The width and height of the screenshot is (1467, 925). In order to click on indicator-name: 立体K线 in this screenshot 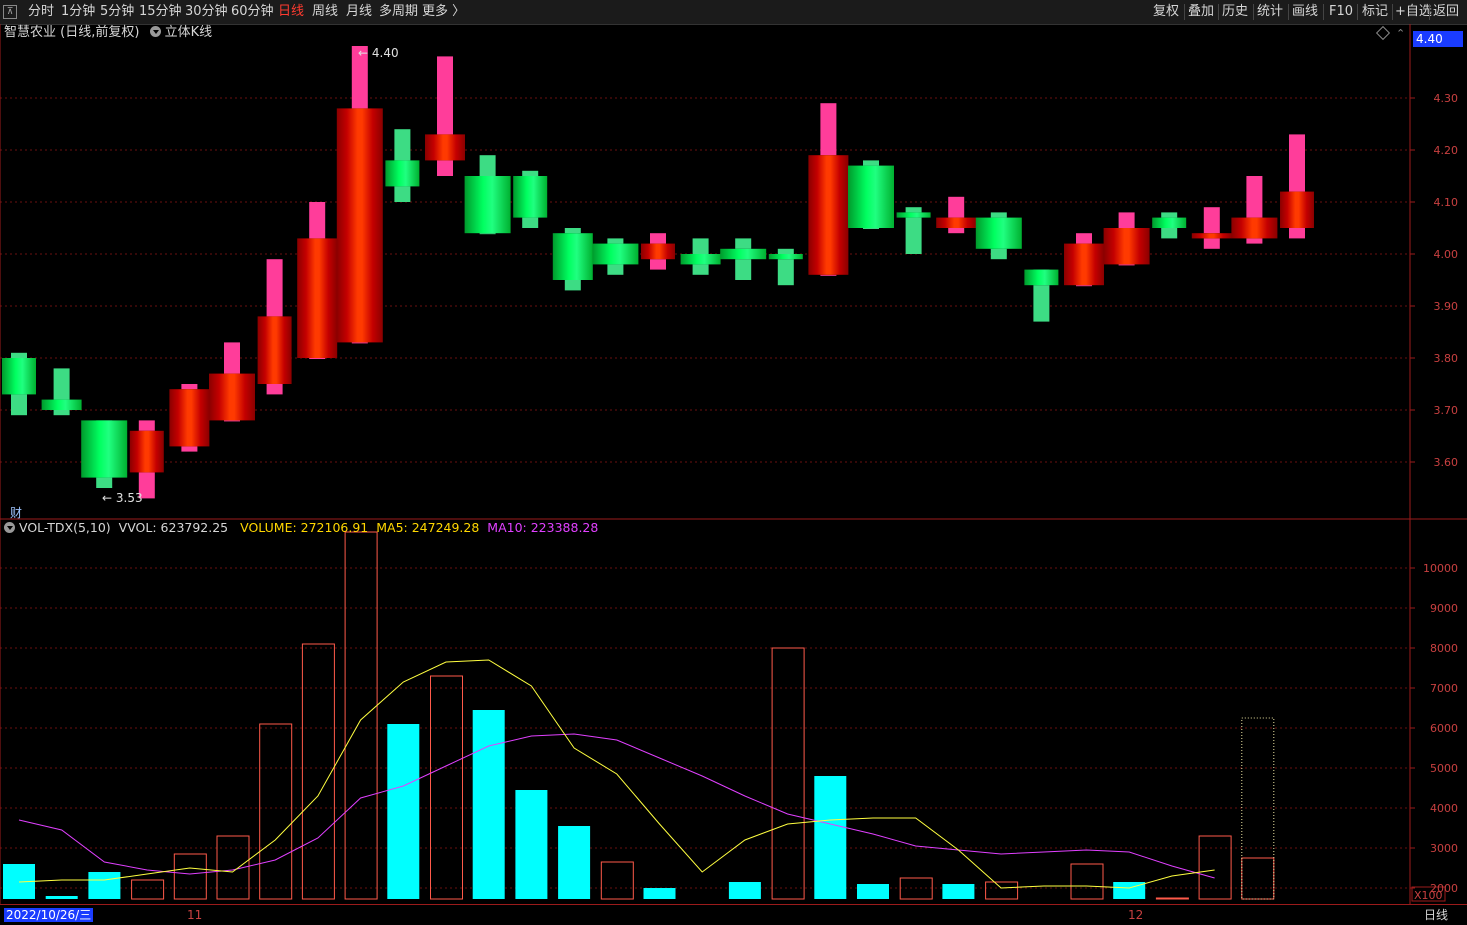, I will do `click(189, 32)`.